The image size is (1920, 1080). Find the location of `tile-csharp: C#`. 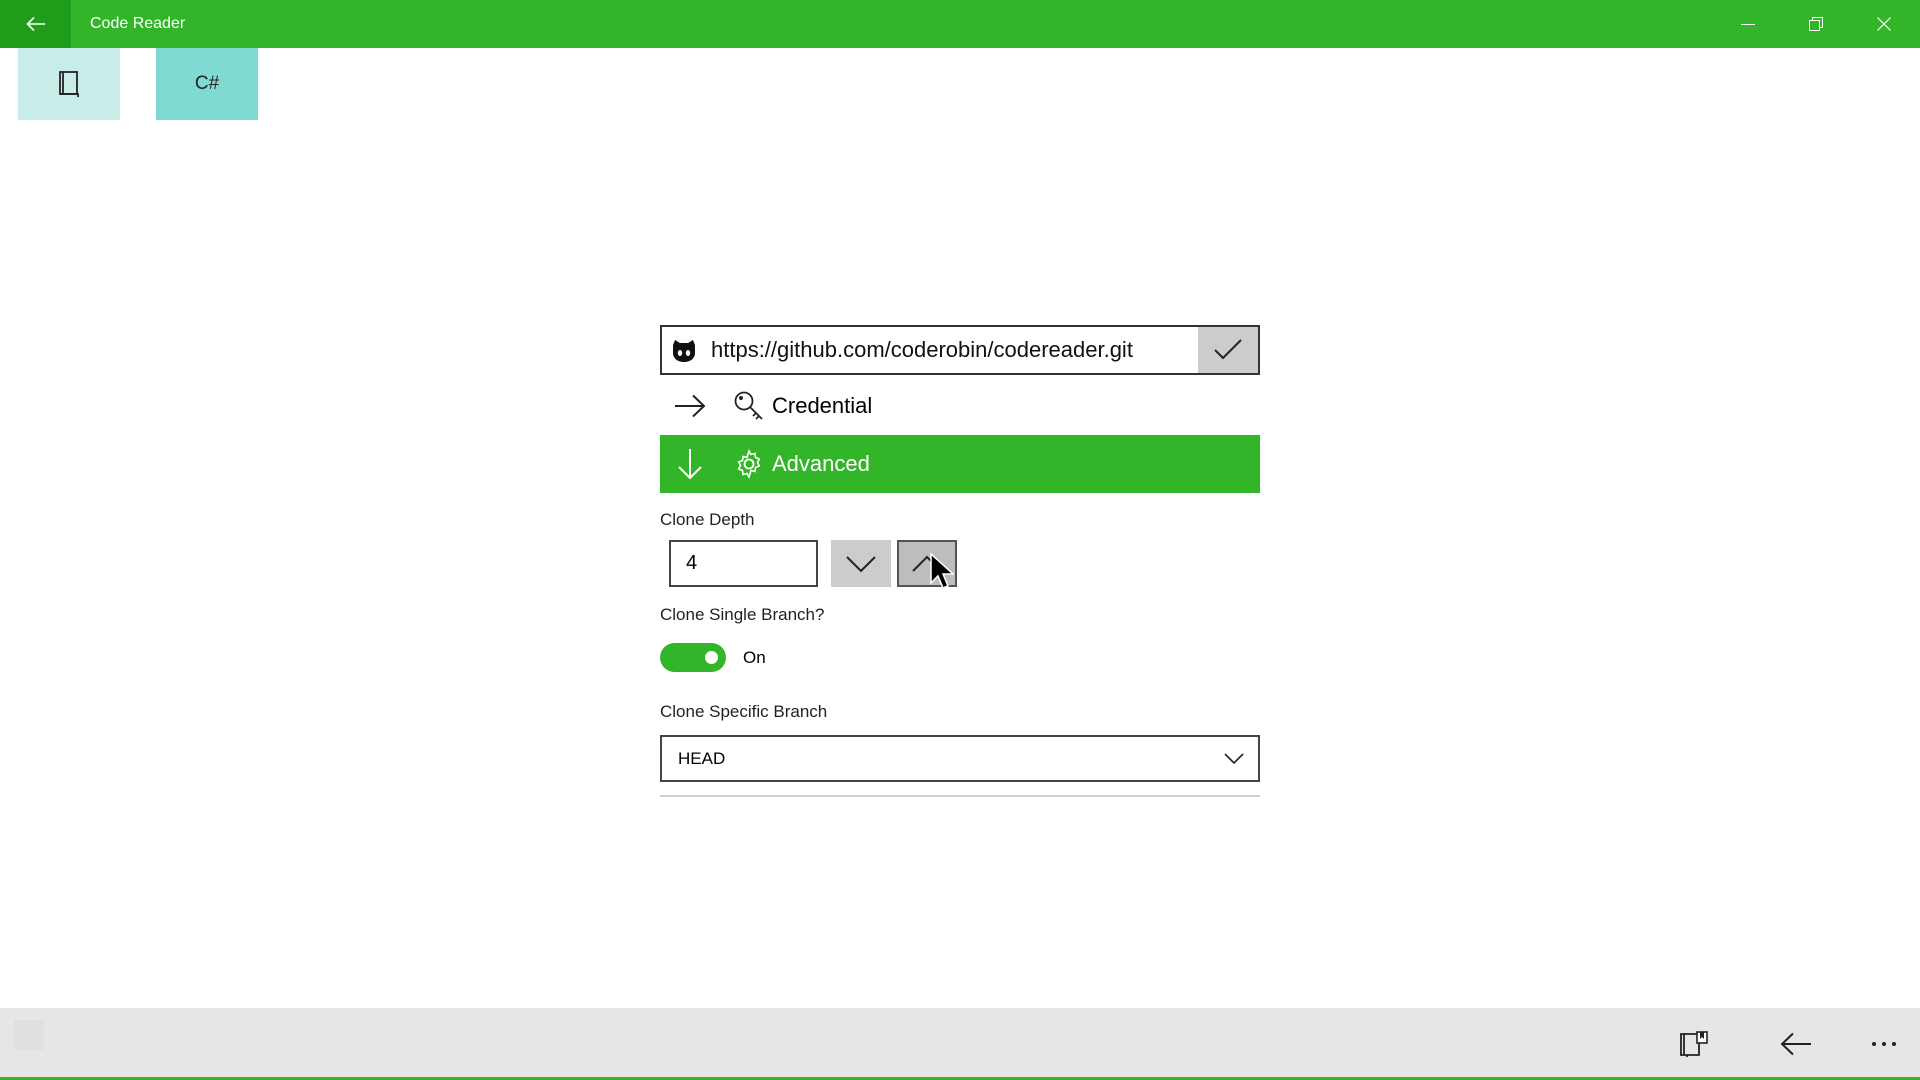

tile-csharp: C# is located at coordinates (207, 84).